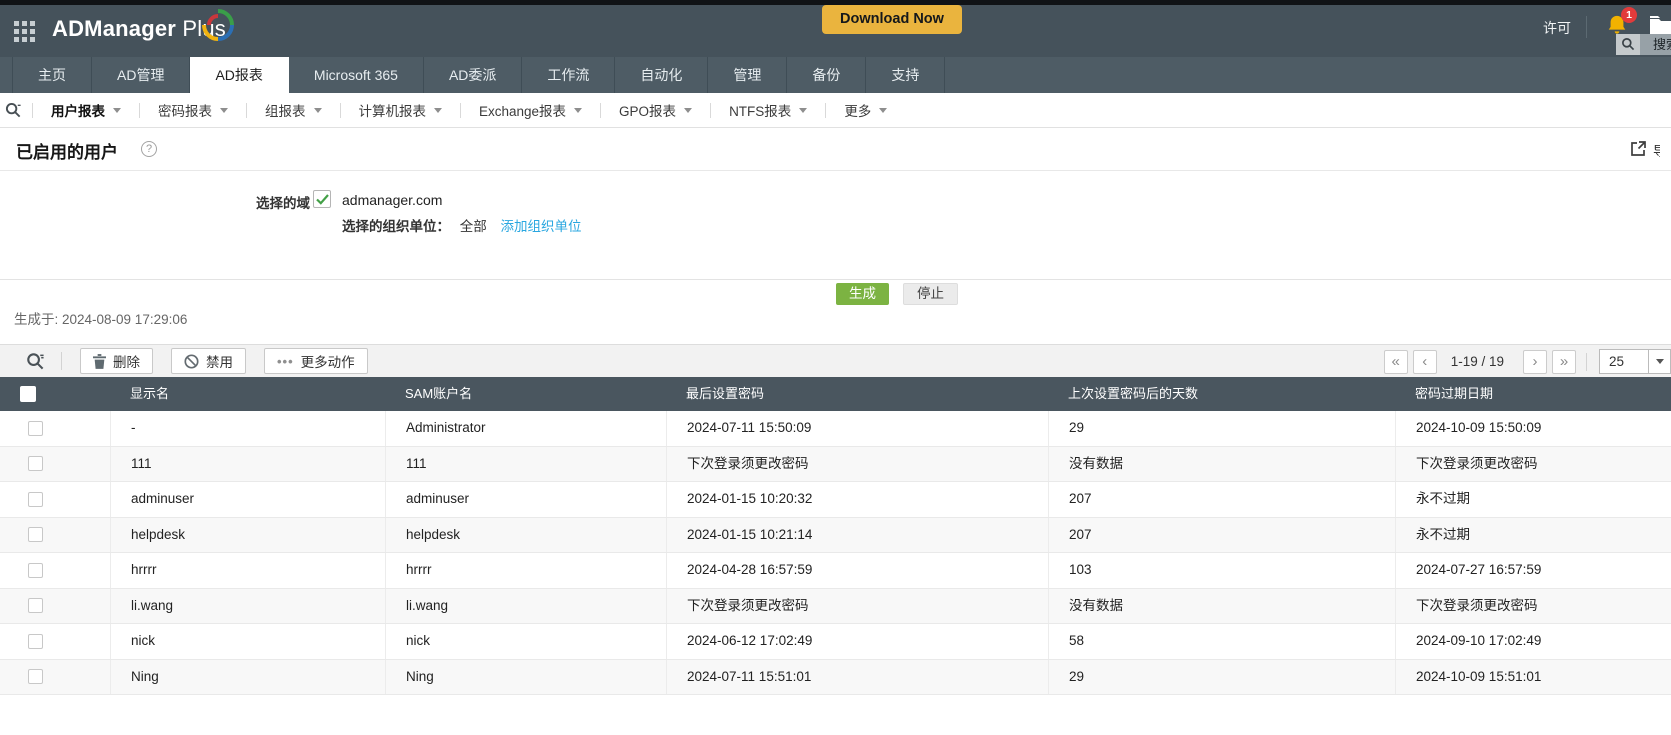 This screenshot has height=735, width=1671. I want to click on cell: helpdesk, so click(247, 534).